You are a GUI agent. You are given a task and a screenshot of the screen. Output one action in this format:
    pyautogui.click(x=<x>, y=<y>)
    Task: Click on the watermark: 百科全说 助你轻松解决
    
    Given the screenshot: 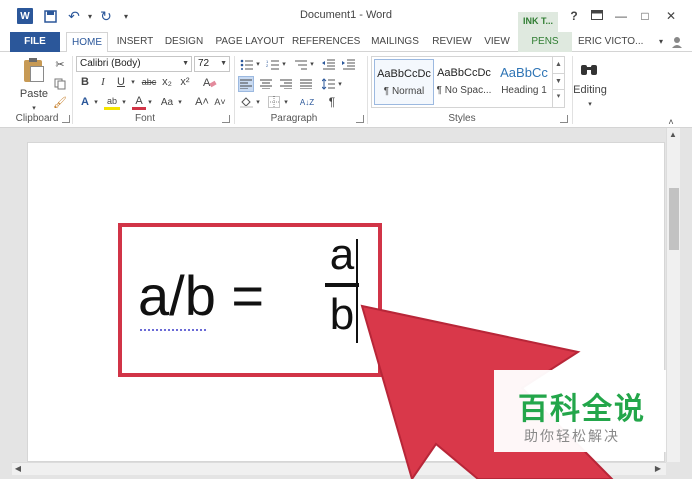 What is the action you would take?
    pyautogui.click(x=580, y=411)
    